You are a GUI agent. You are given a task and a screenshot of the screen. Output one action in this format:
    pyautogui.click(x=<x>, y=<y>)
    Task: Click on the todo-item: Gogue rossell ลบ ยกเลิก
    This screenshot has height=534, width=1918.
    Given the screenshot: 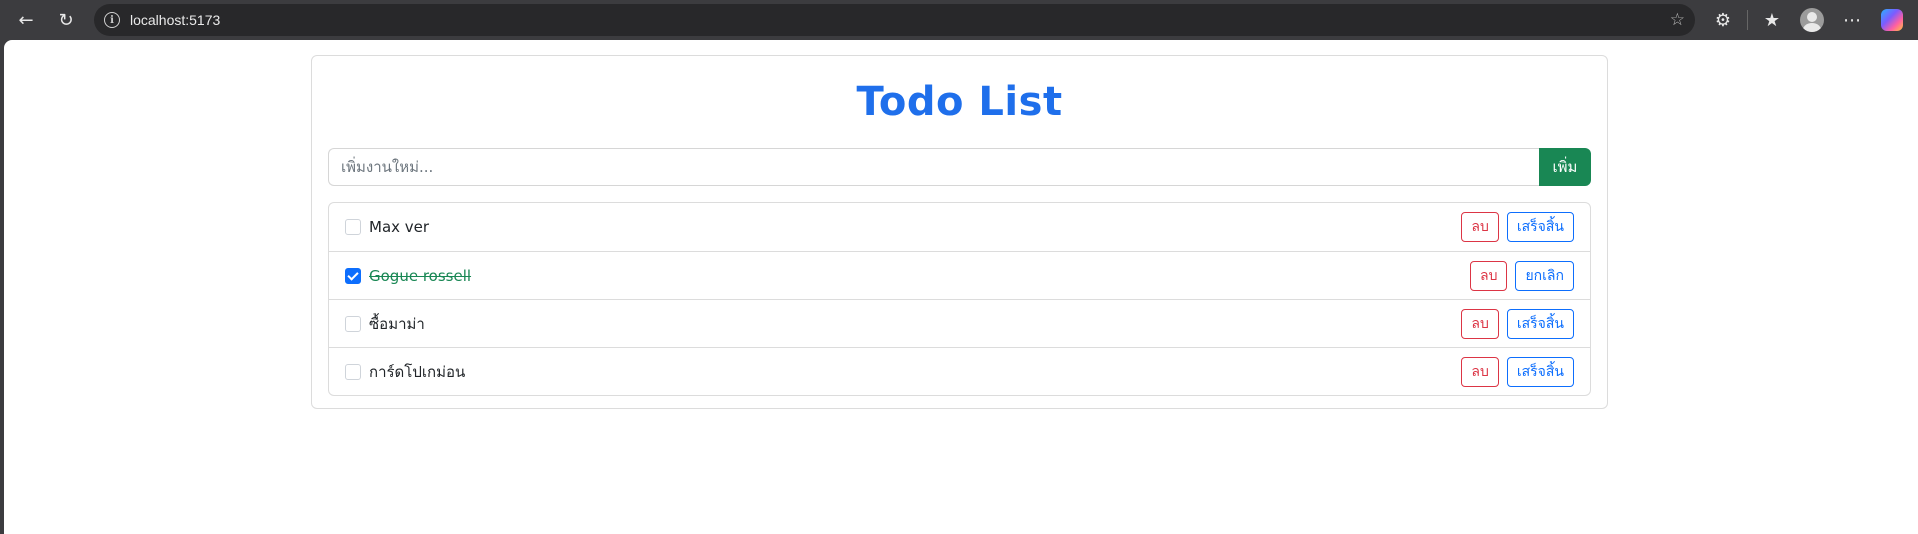 What is the action you would take?
    pyautogui.click(x=959, y=275)
    